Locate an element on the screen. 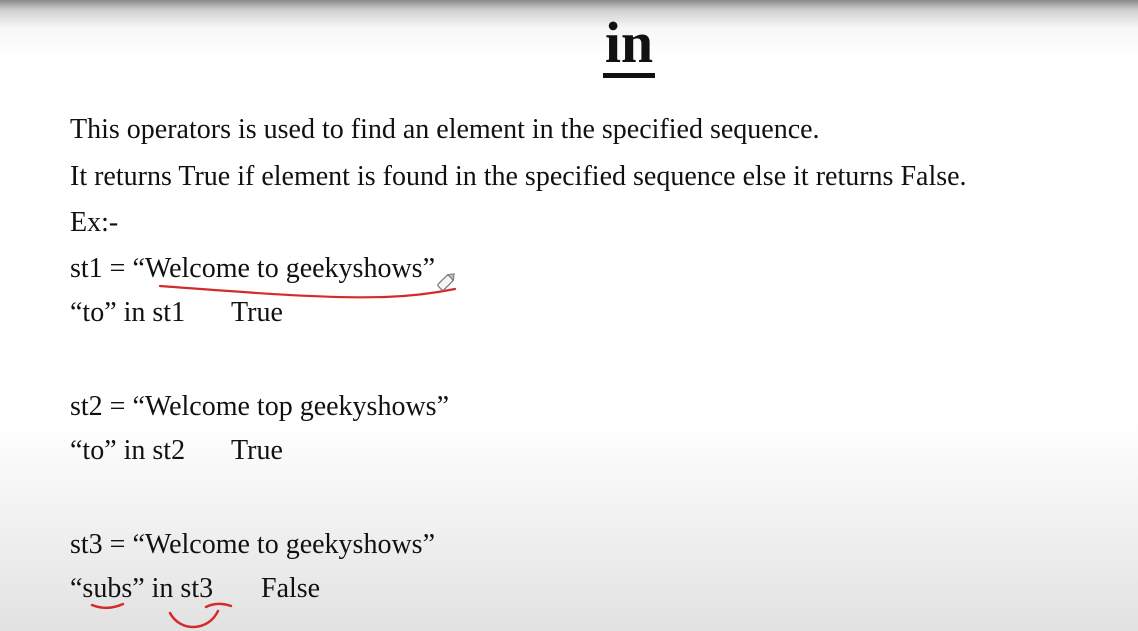 Image resolution: width=1138 pixels, height=631 pixels. mark-st3 is located at coordinates (218, 605).